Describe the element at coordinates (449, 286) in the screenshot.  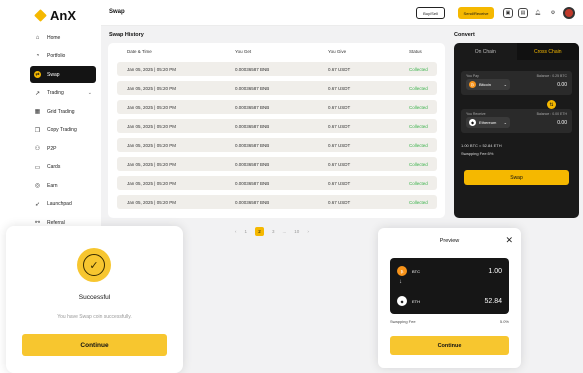
I see `preview-summary: ₿ BTC 1.00 ↓ ◆ ETH 52.84` at that location.